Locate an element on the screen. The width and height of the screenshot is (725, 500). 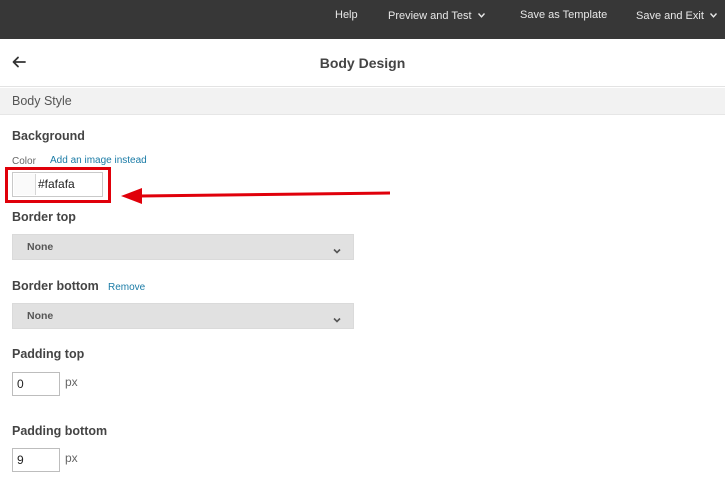
add-image-link: Add an image instead is located at coordinates (98, 160).